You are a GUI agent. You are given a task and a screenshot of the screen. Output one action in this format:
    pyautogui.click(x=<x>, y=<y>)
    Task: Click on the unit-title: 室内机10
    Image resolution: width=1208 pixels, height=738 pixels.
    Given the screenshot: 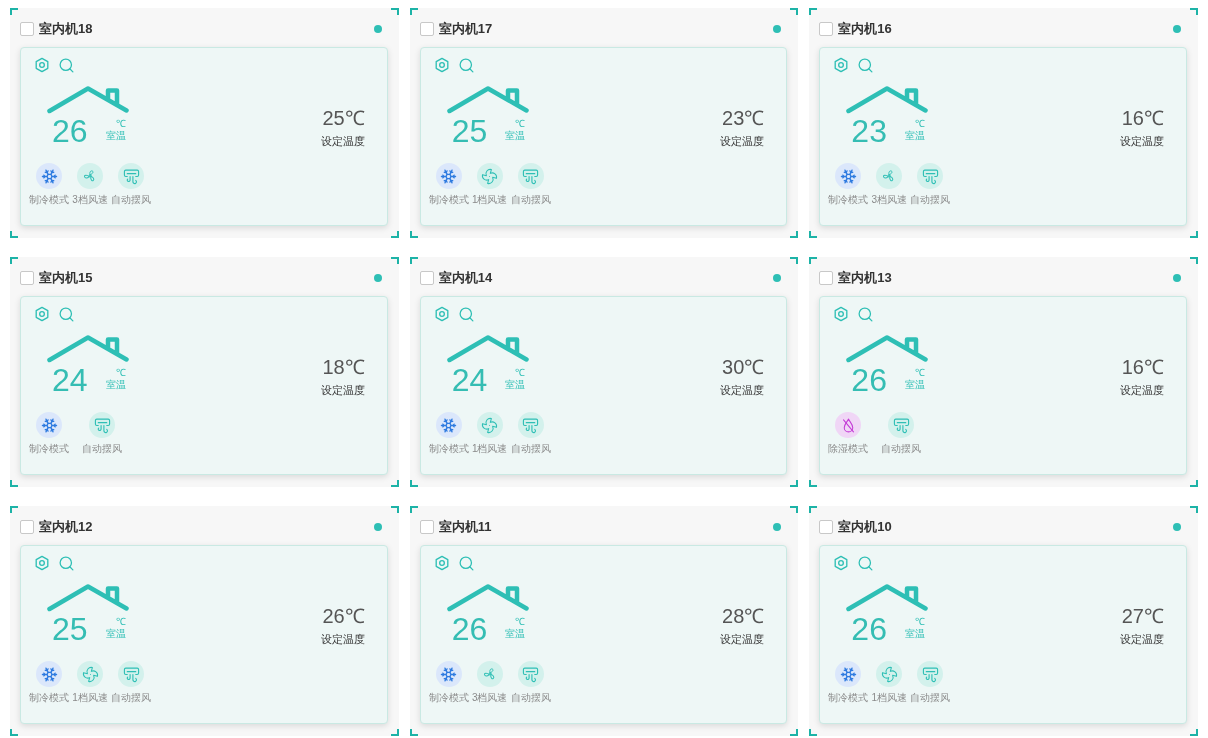 What is the action you would take?
    pyautogui.click(x=865, y=527)
    